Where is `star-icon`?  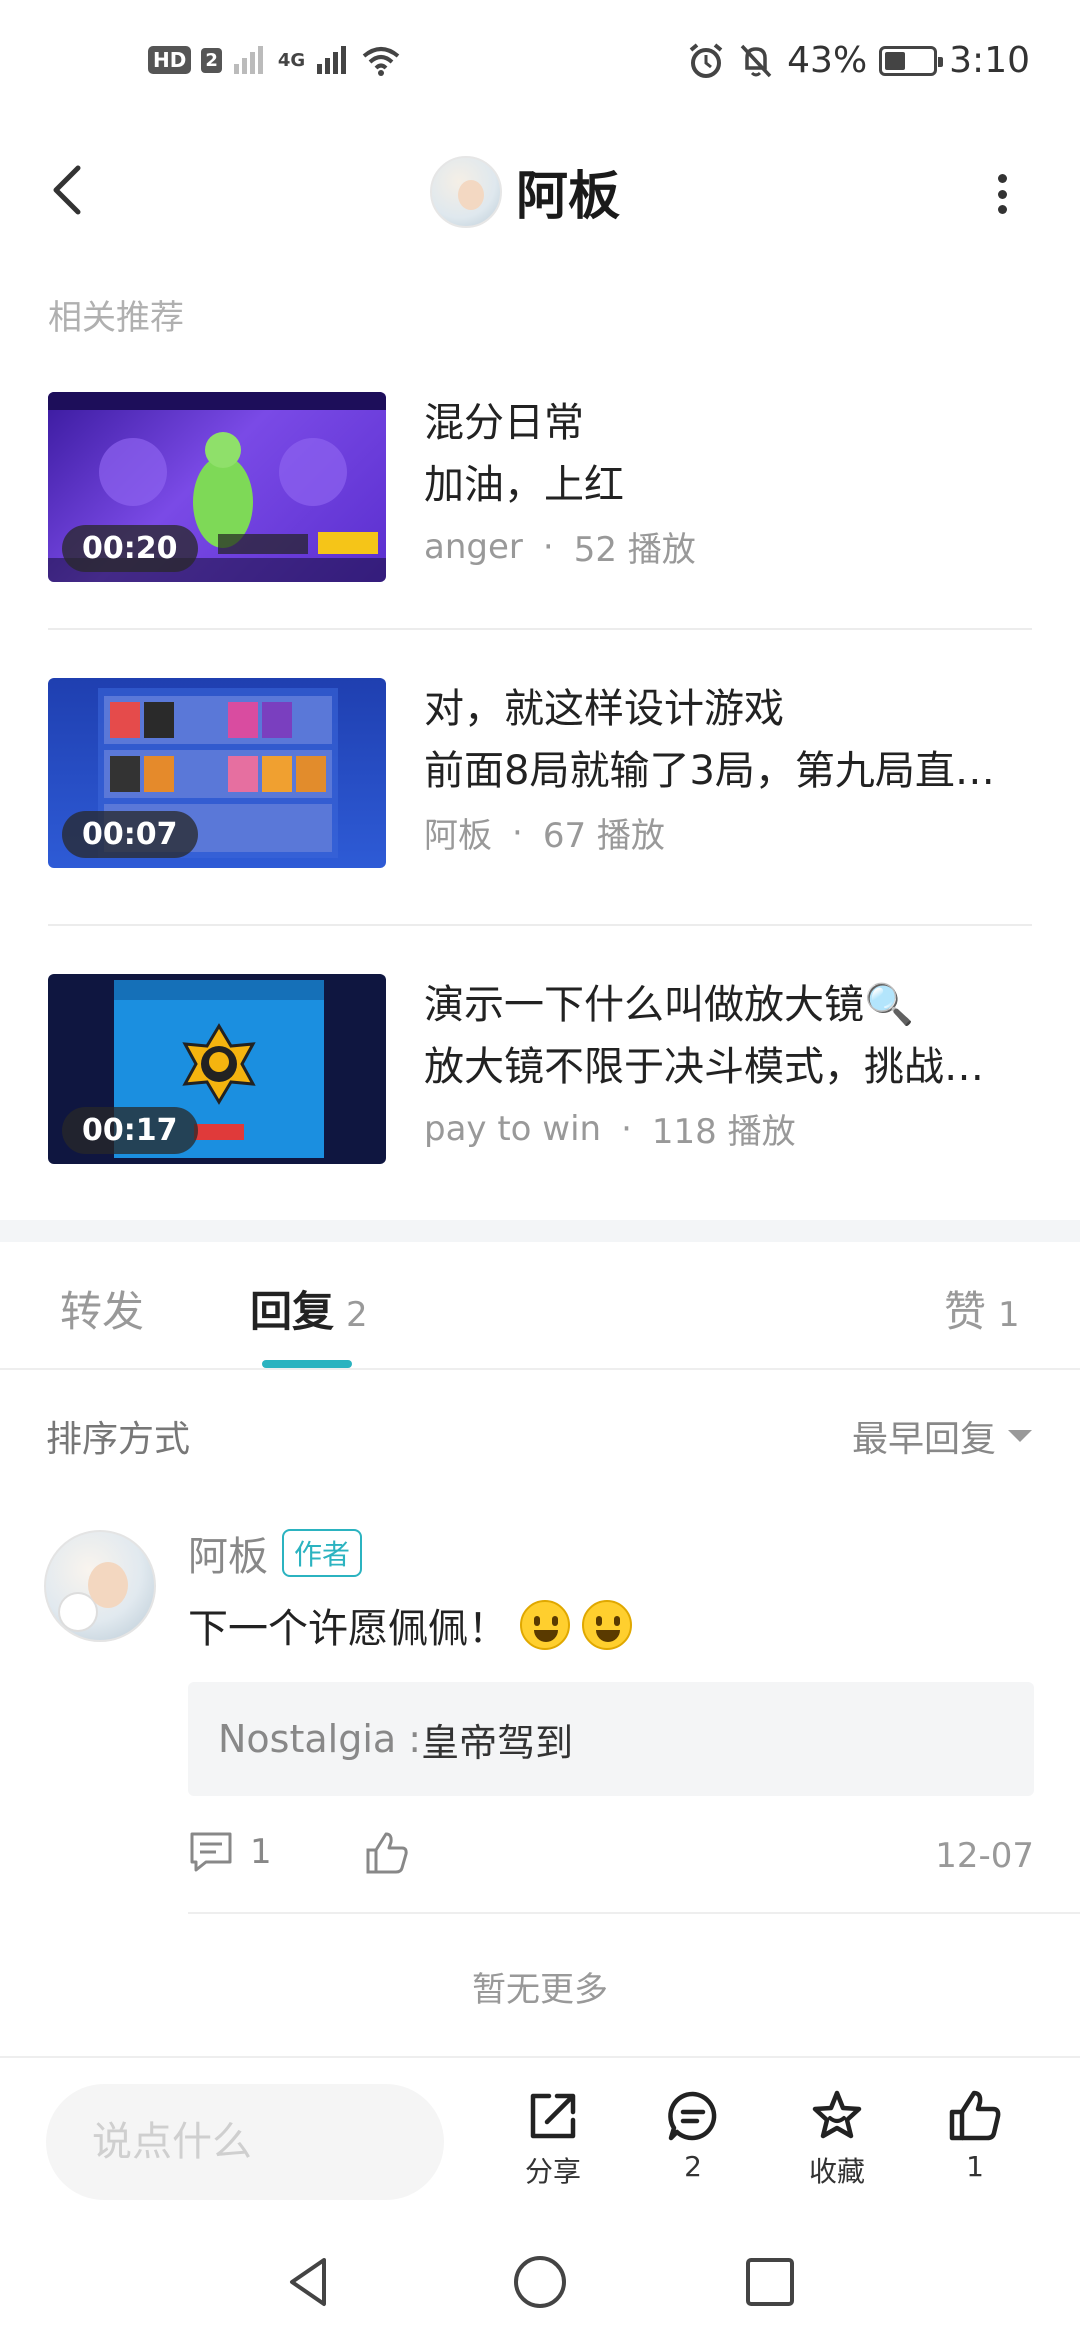
star-icon is located at coordinates (837, 2114).